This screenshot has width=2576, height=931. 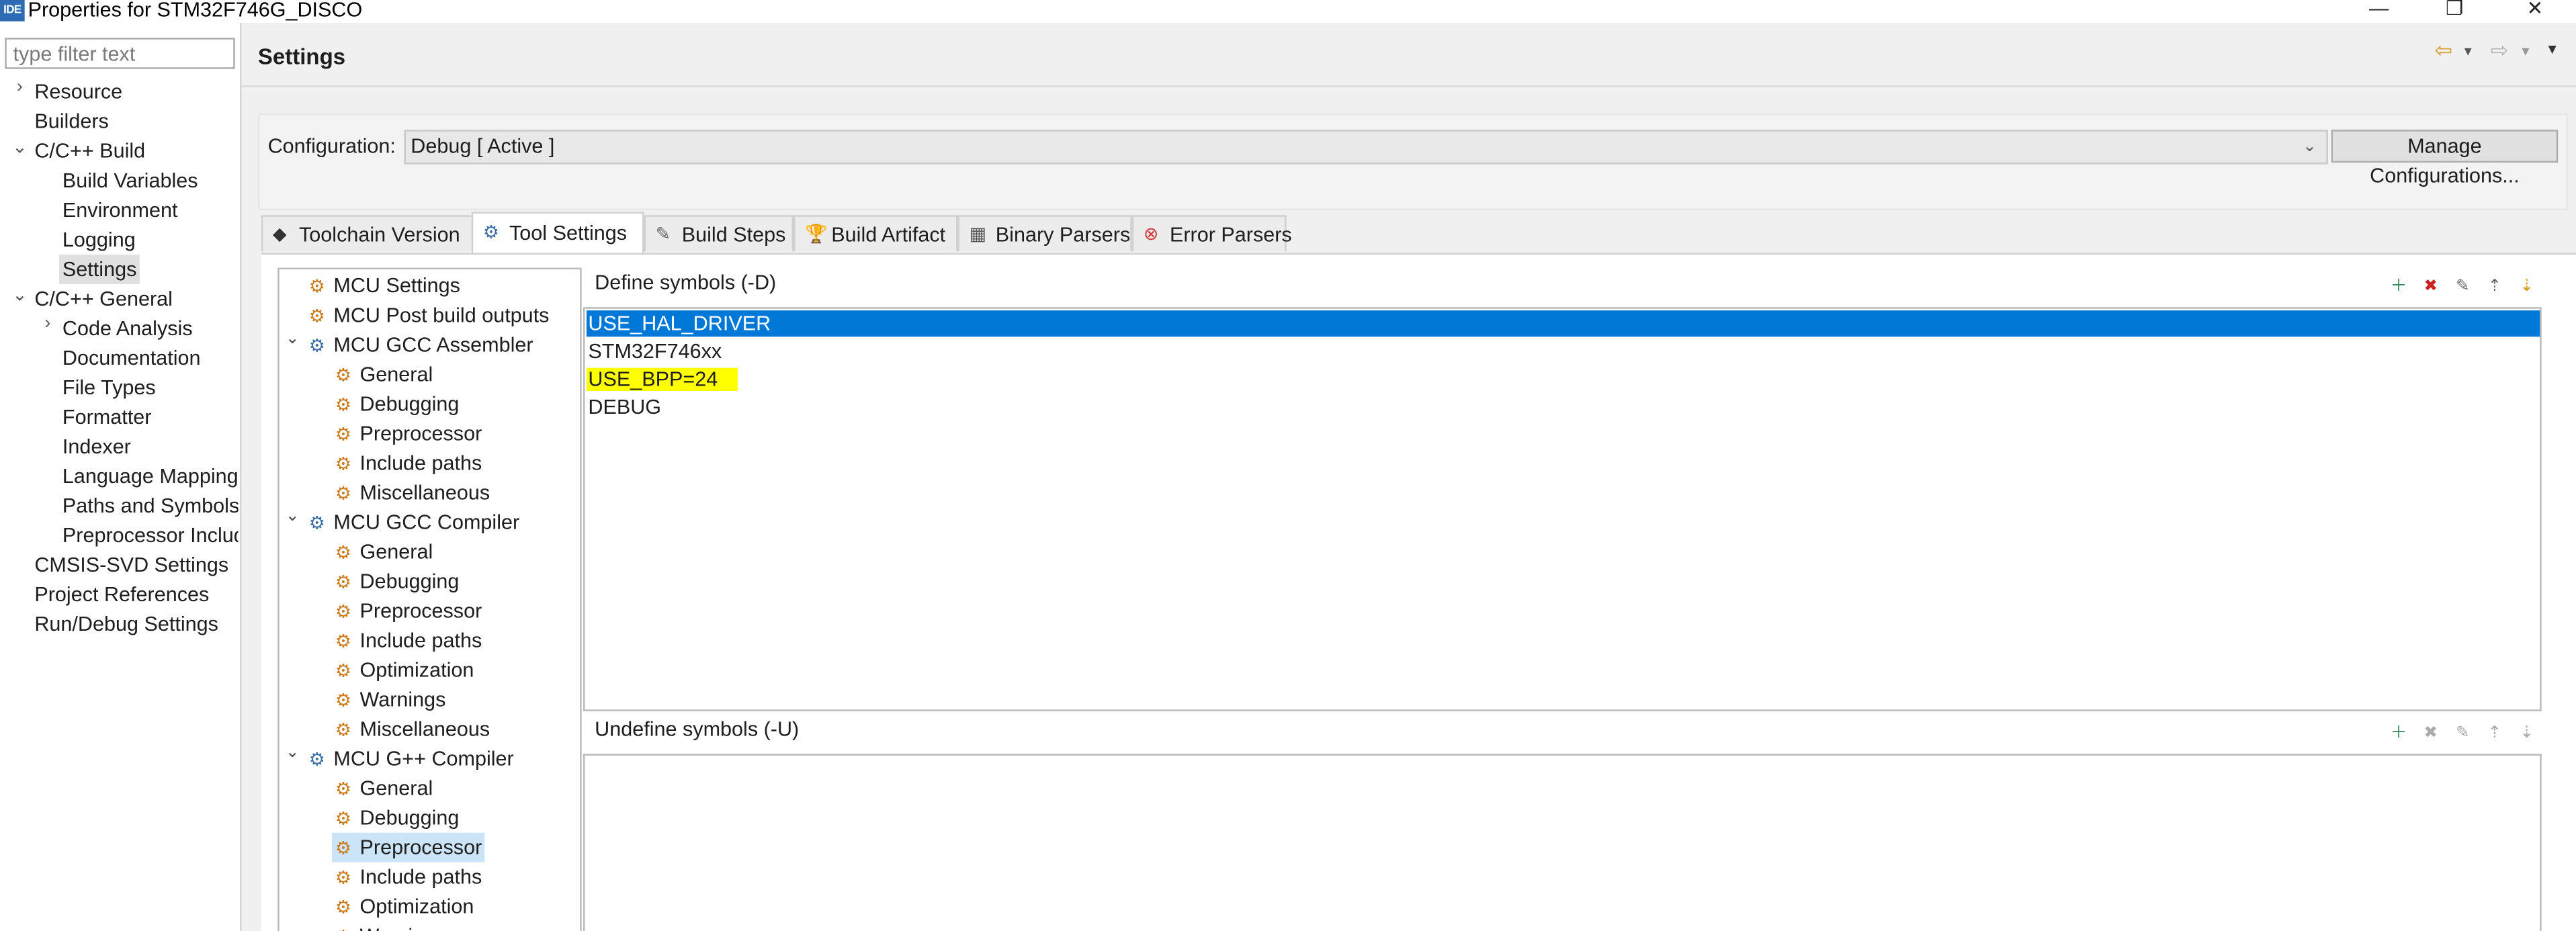 What do you see at coordinates (416, 670) in the screenshot?
I see `tree-item-label: Optimization` at bounding box center [416, 670].